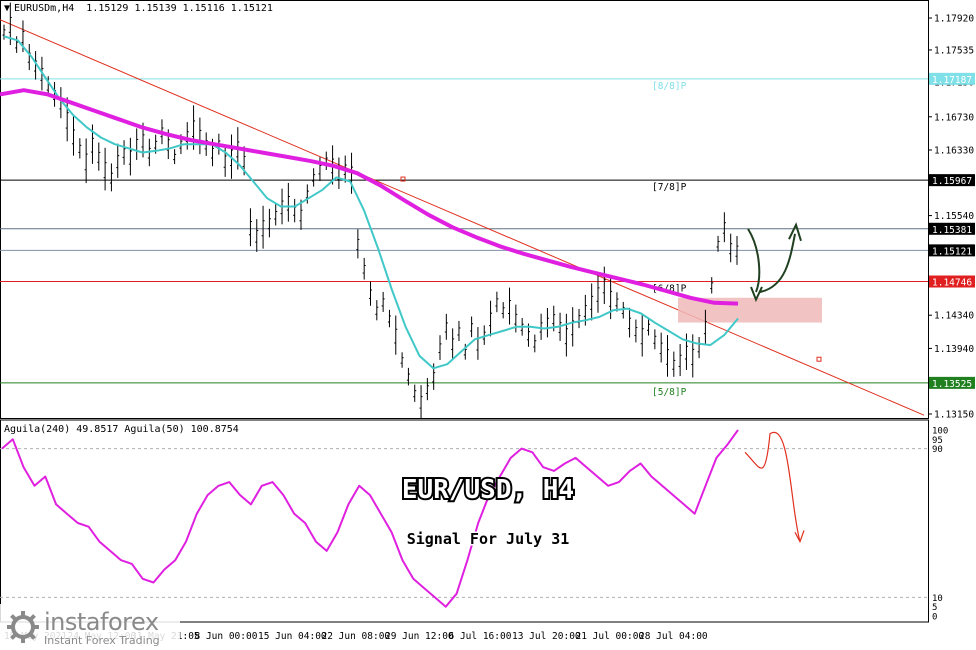 The width and height of the screenshot is (976, 650). What do you see at coordinates (7, 8) in the screenshot?
I see `collapse-triangle-icon: ▼` at bounding box center [7, 8].